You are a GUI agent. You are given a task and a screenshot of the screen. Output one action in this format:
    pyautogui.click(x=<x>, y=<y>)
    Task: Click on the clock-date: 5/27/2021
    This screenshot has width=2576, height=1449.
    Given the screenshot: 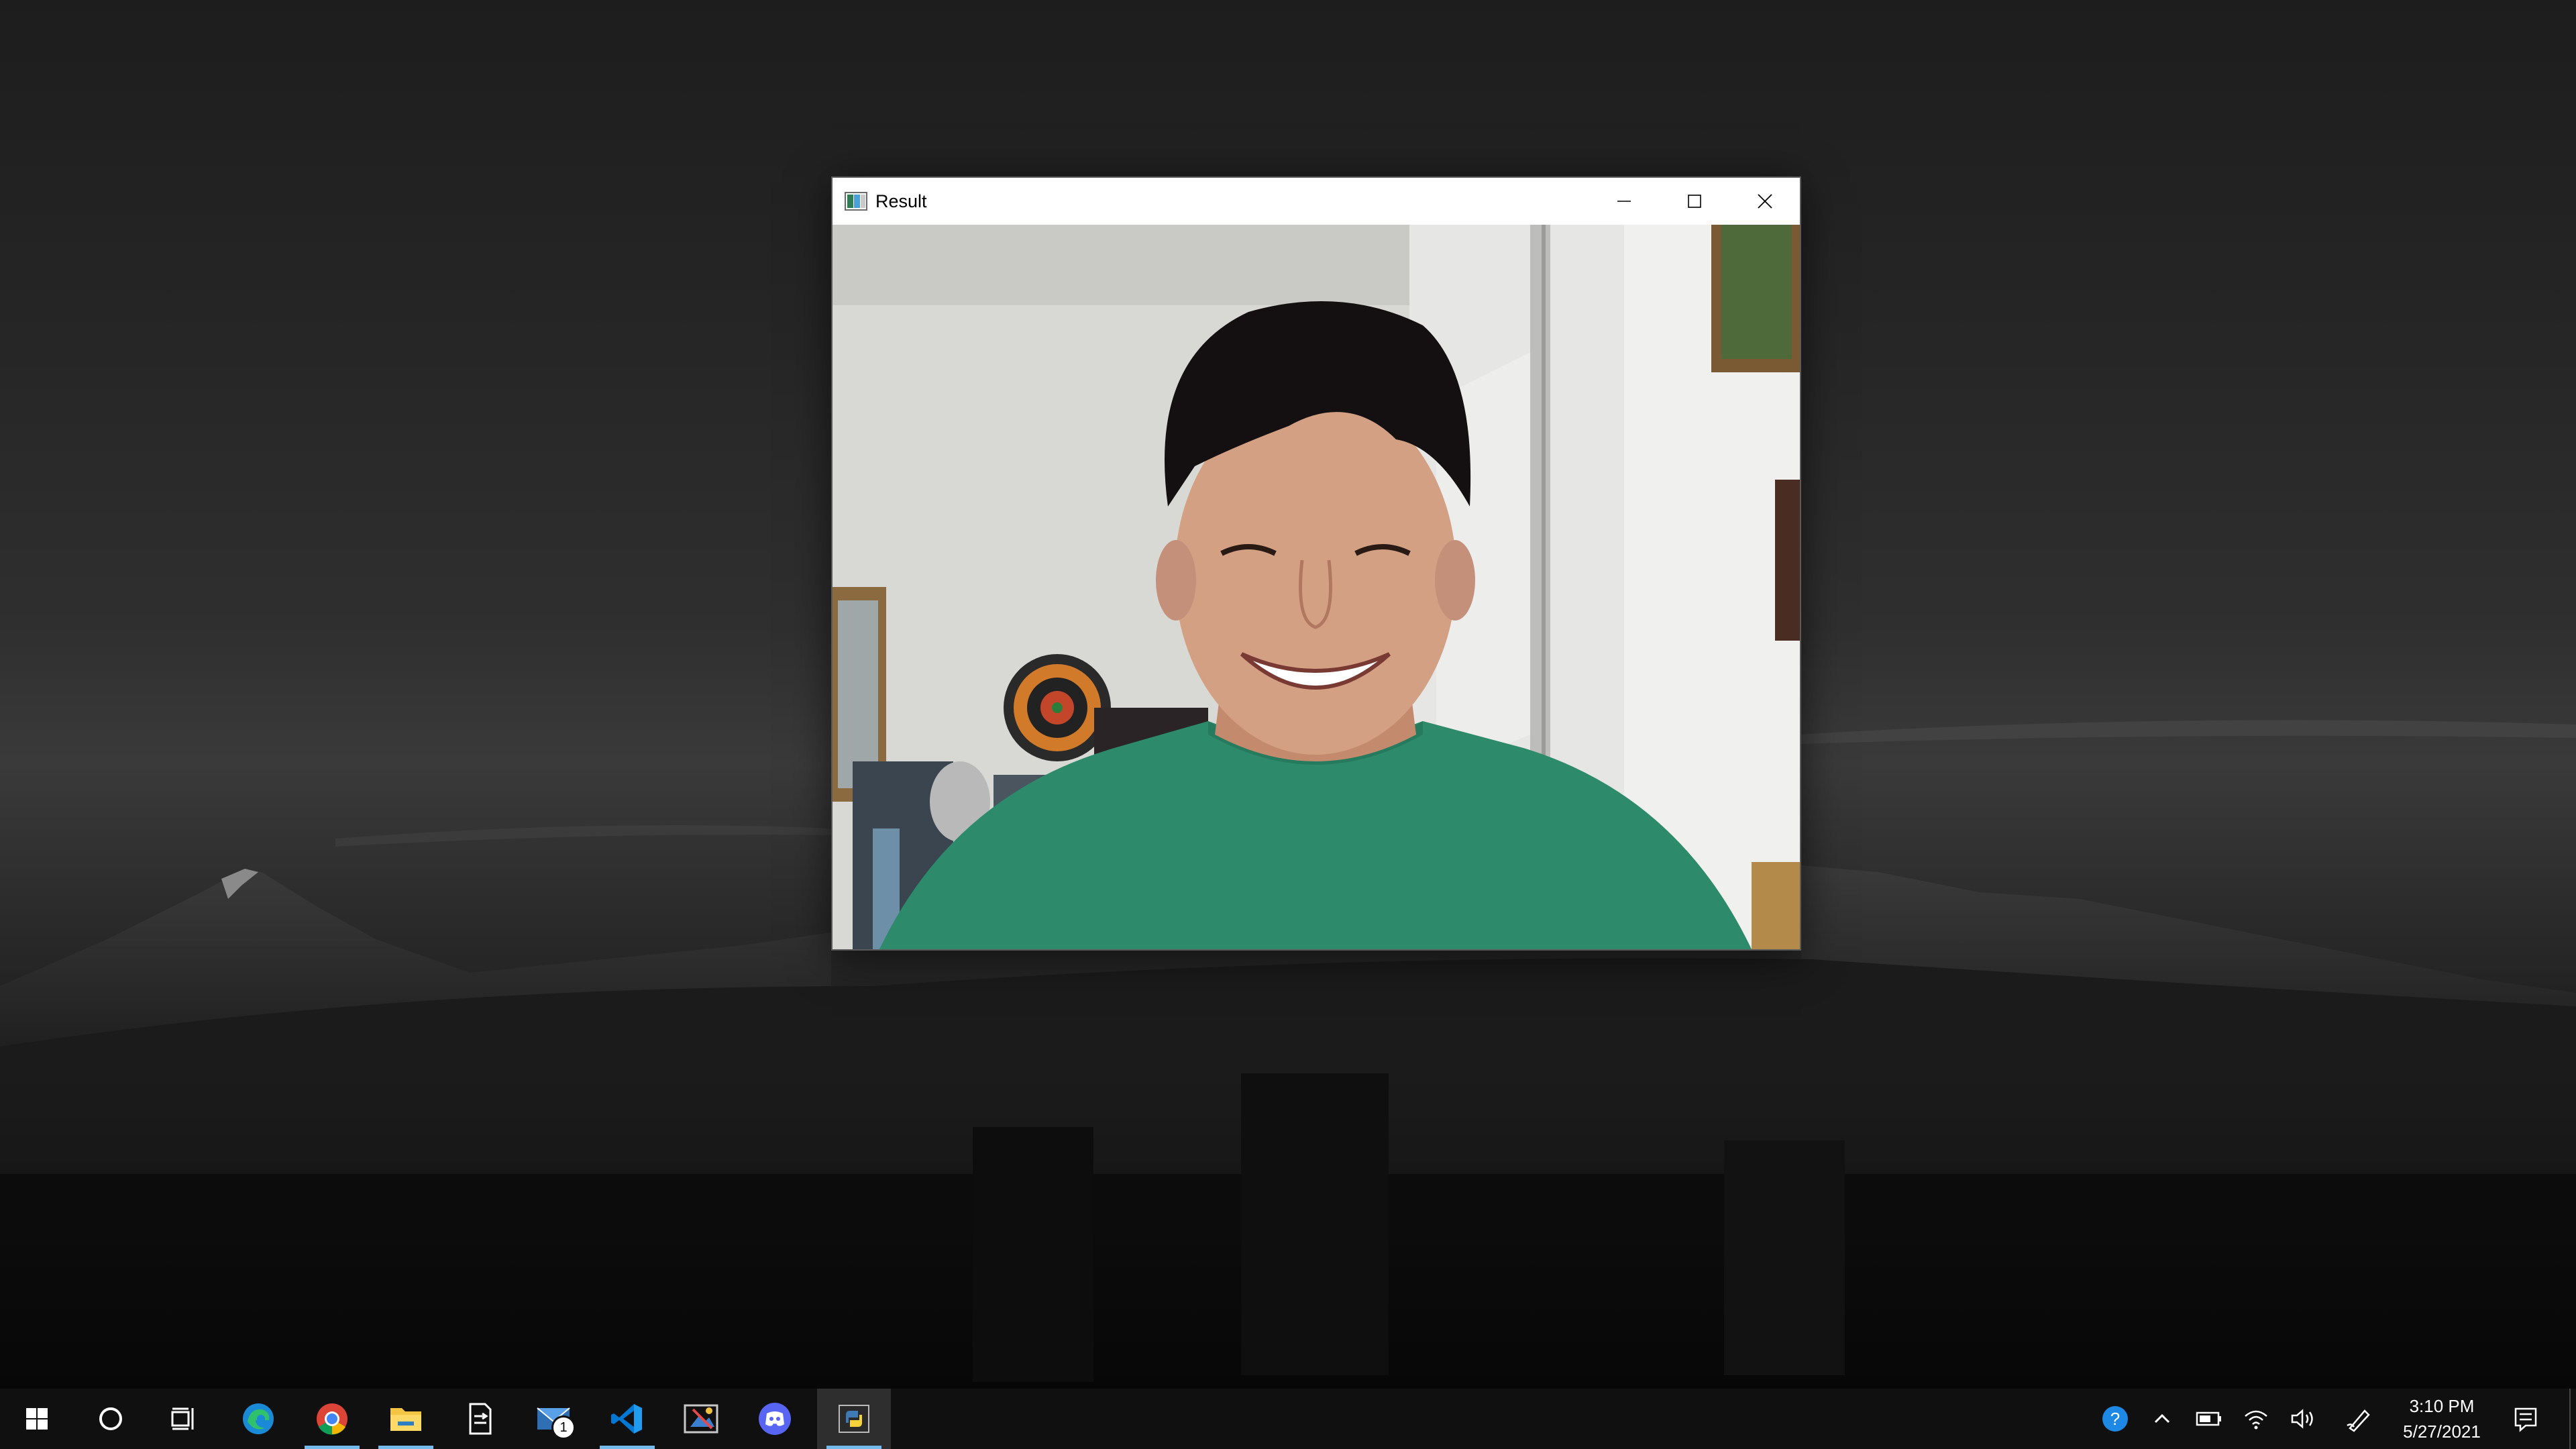 What is the action you would take?
    pyautogui.click(x=2442, y=1431)
    